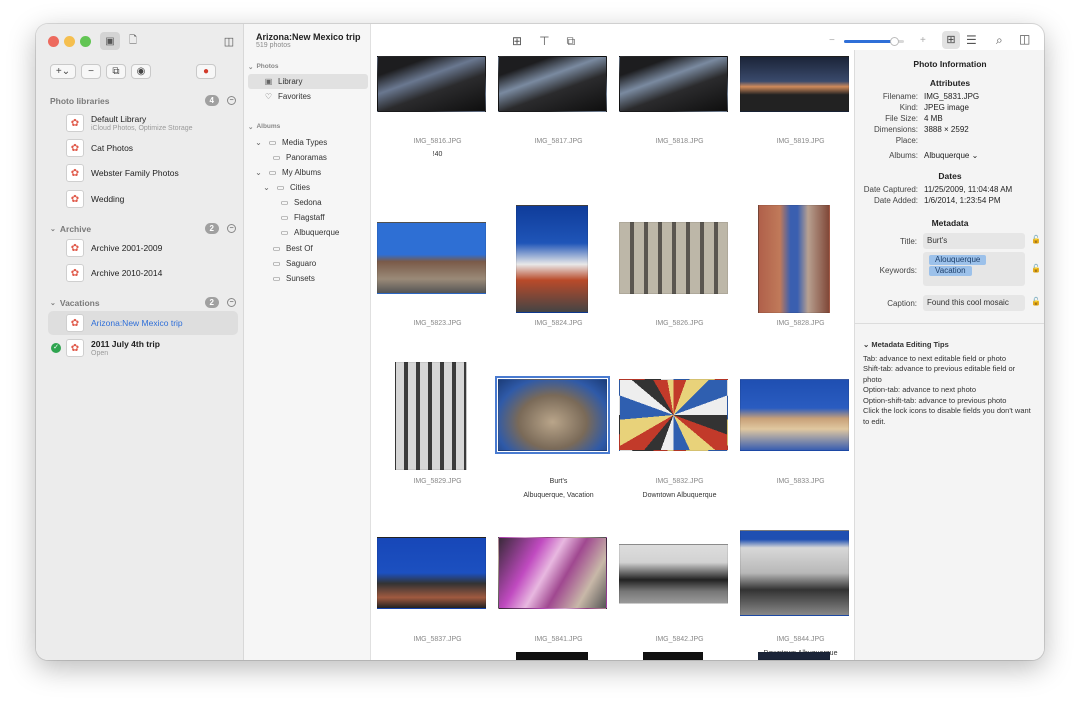 Image resolution: width=1080 pixels, height=705 pixels. I want to click on minimize-window-button, so click(69, 41).